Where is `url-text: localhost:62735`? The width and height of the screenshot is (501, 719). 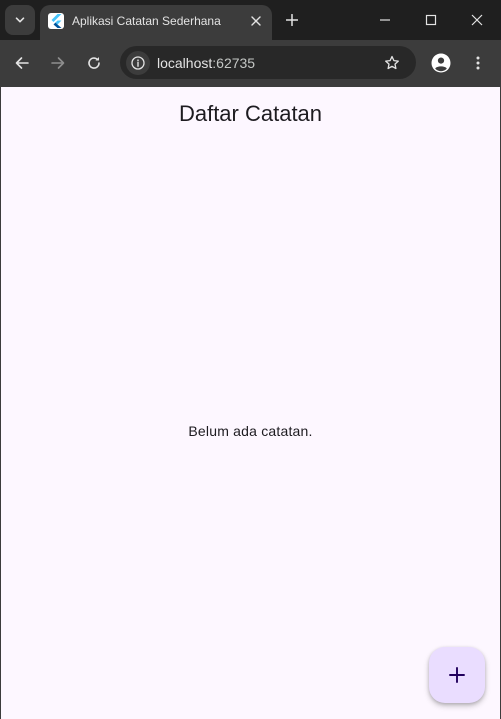
url-text: localhost:62735 is located at coordinates (206, 63).